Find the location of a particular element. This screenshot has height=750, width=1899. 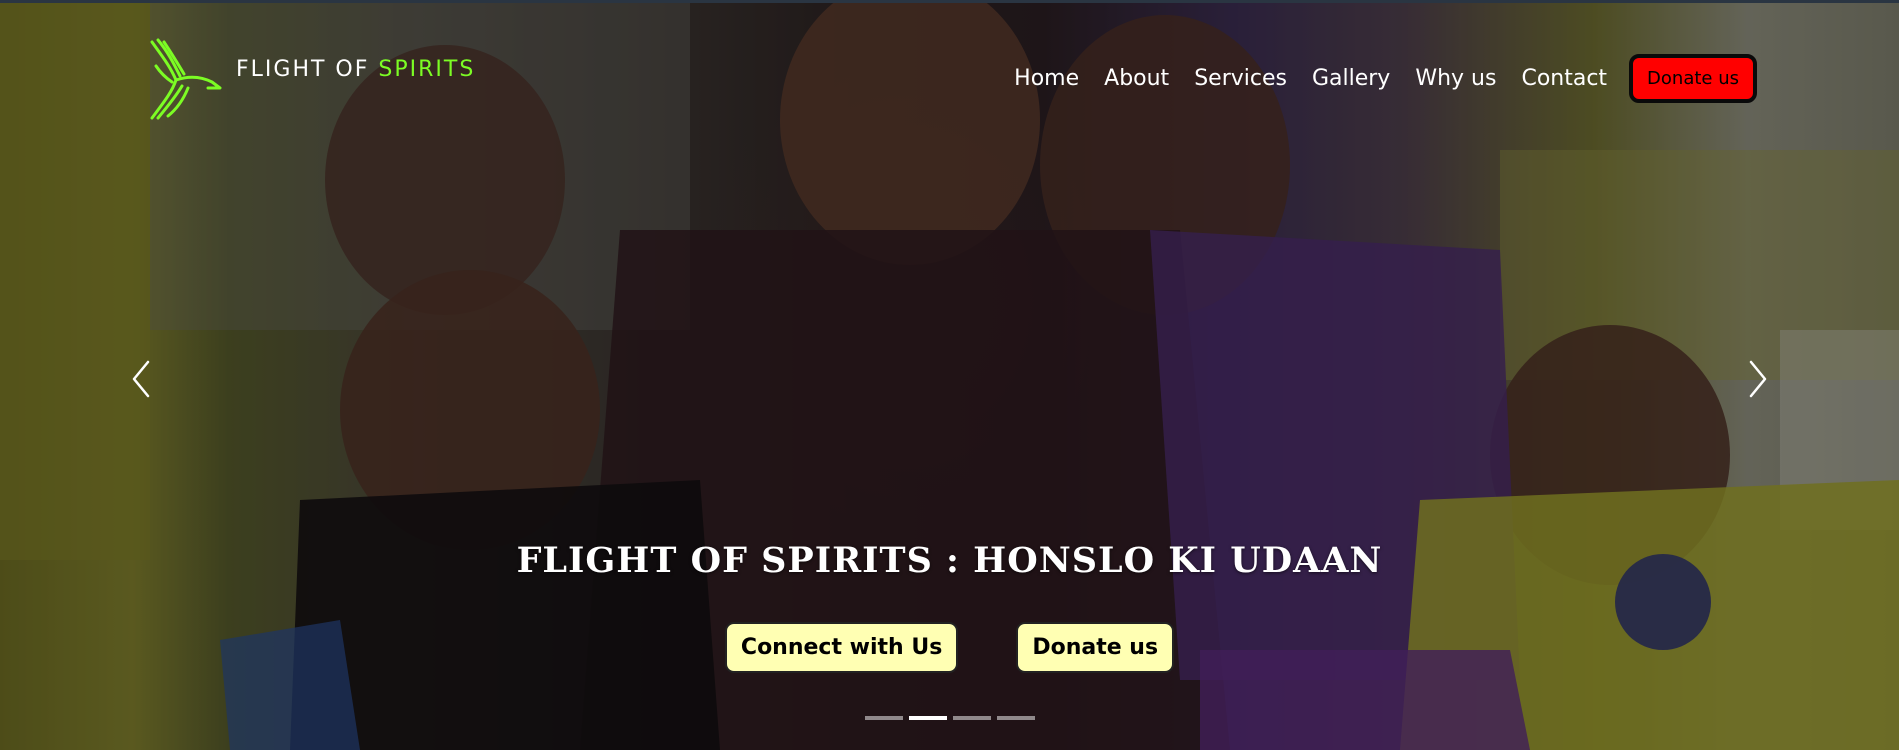

carousel-next-button is located at coordinates (1757, 379).